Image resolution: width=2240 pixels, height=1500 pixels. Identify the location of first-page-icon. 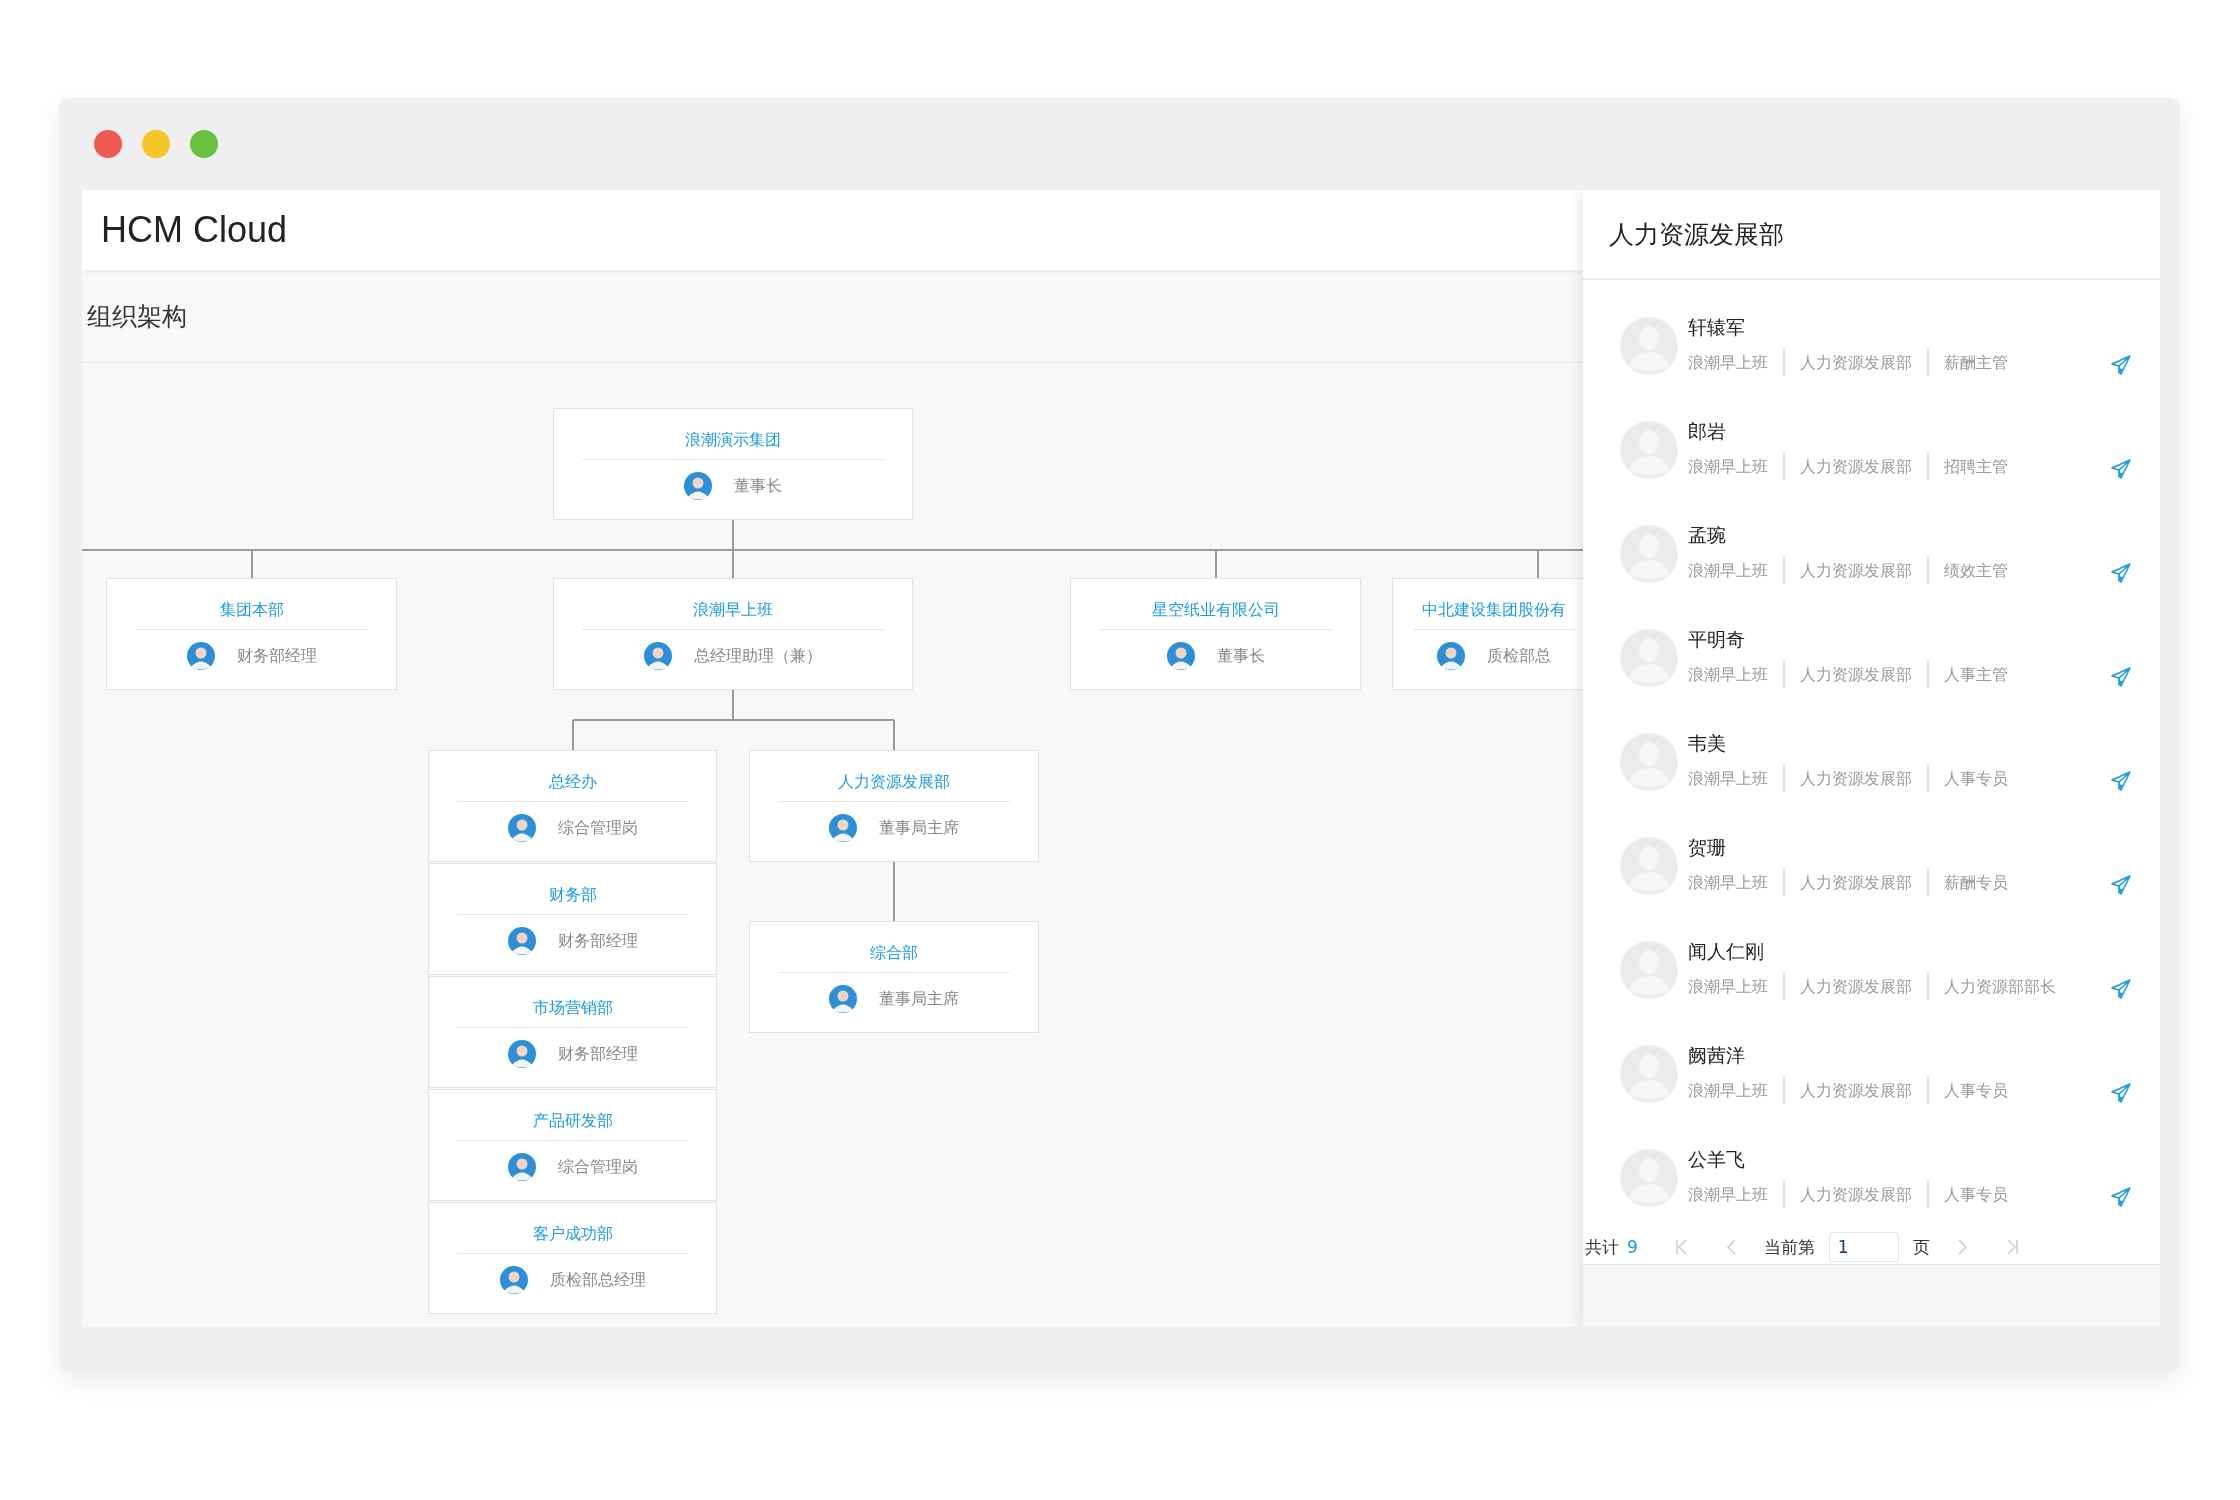
(1681, 1247).